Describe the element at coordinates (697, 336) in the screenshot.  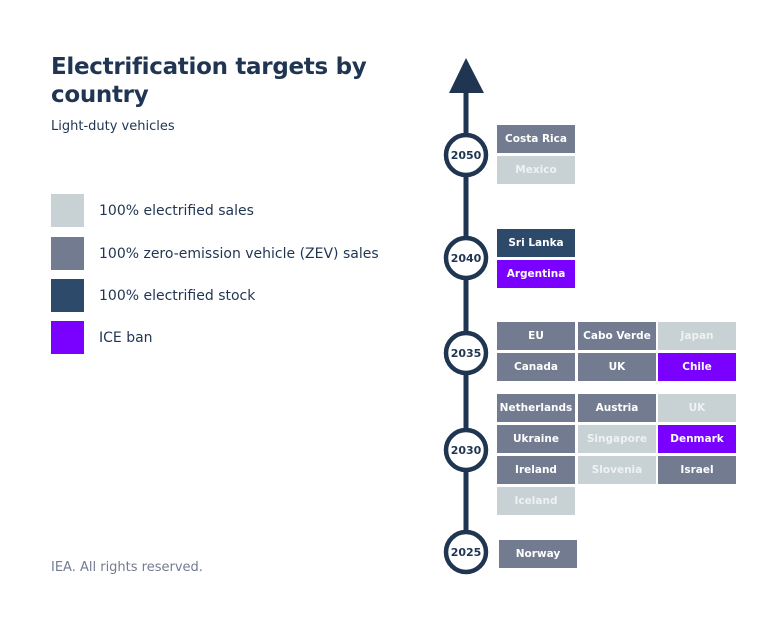
I see `country-target-box: Japan` at that location.